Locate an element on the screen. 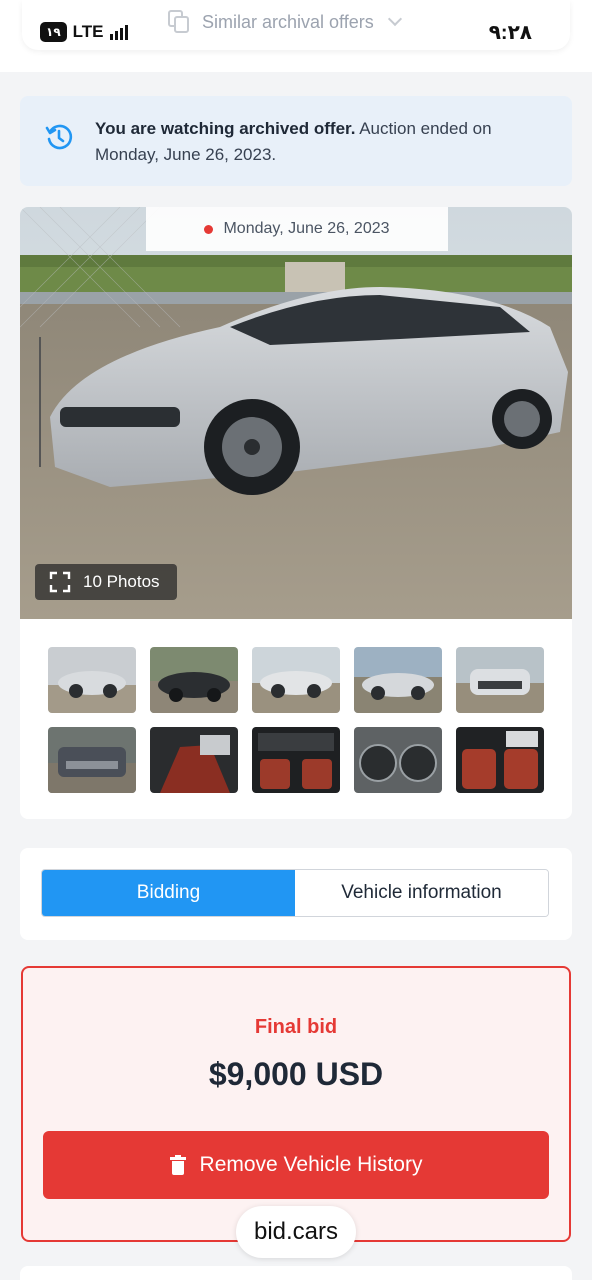 The image size is (592, 1280). battery-indicator: ۱۹ is located at coordinates (53, 32).